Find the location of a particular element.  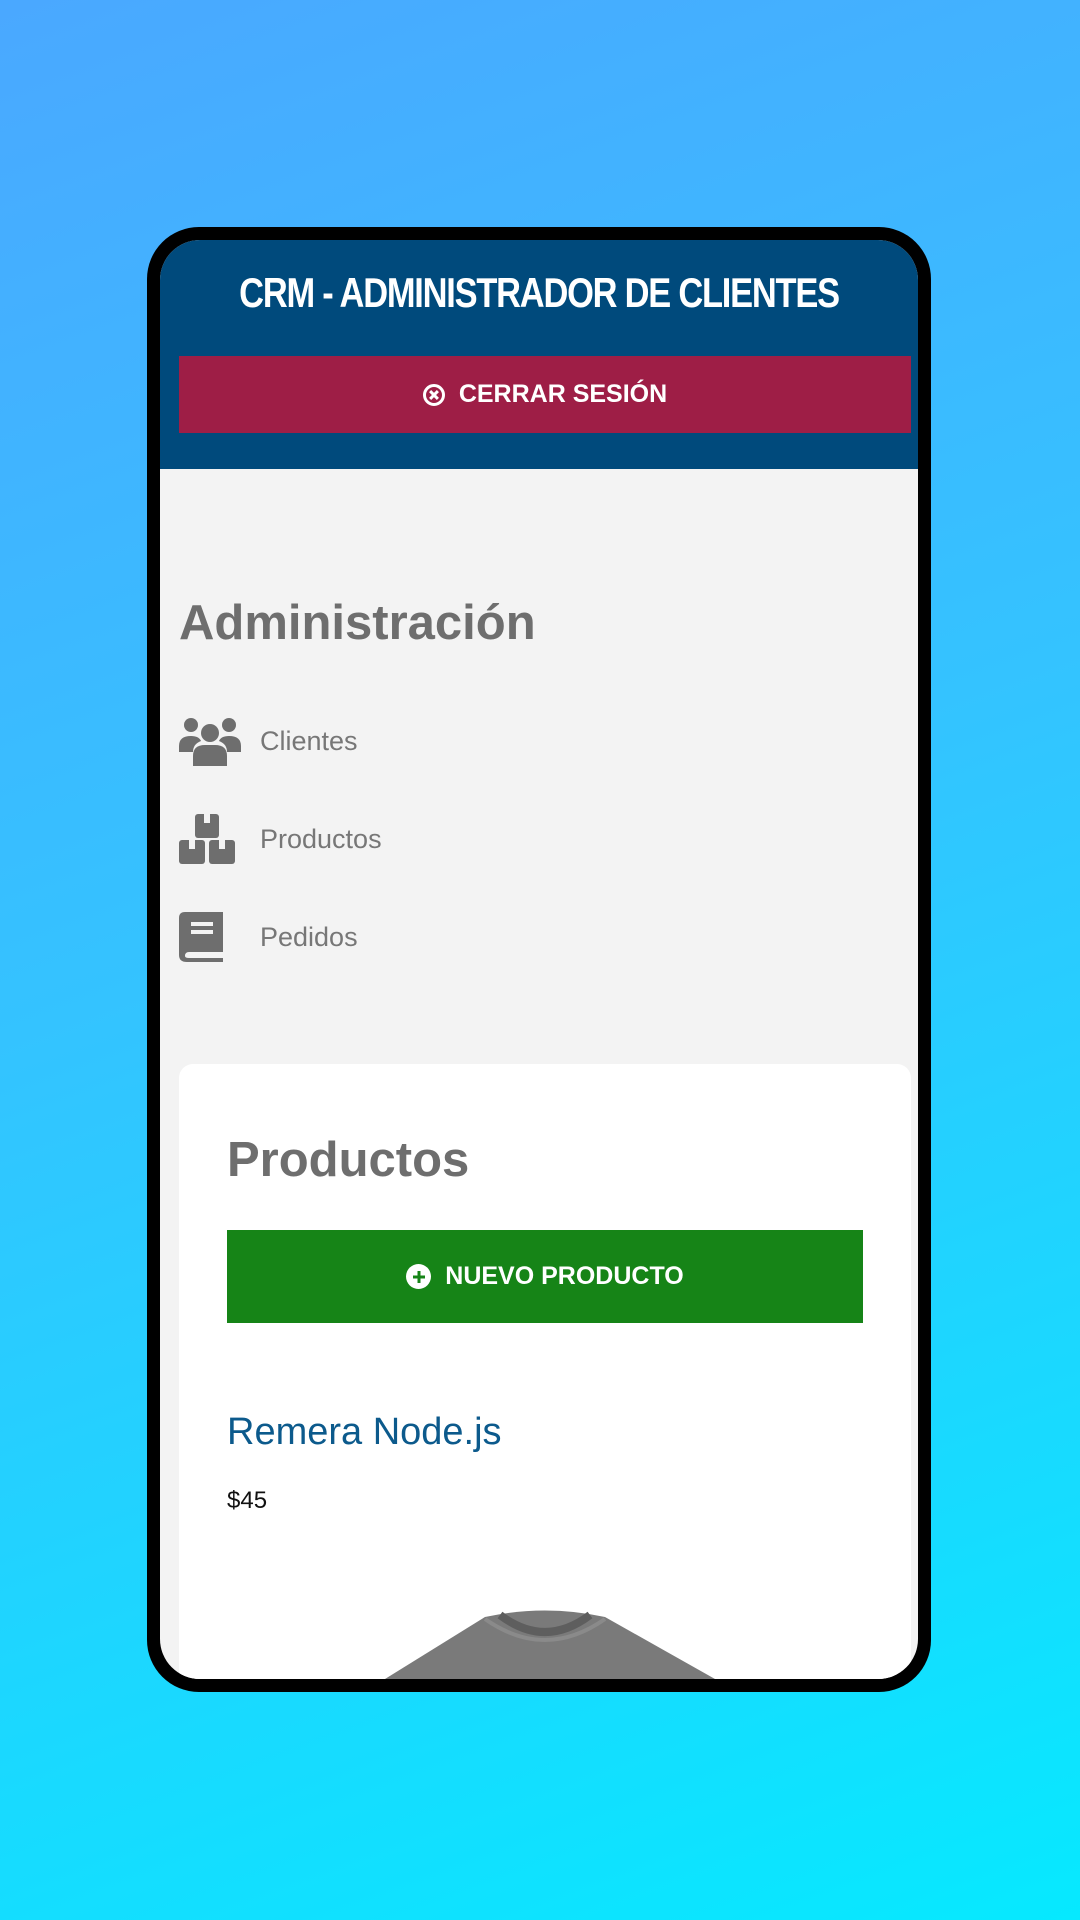

nav-label-pedidos: Pedidos is located at coordinates (309, 936).